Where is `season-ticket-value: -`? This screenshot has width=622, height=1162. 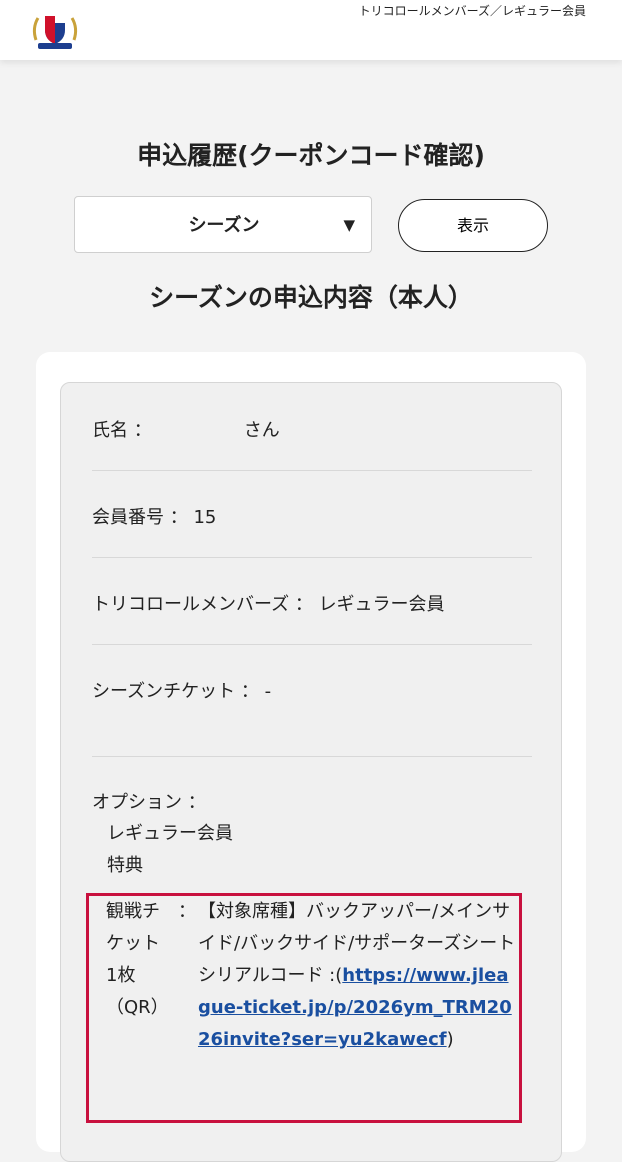
season-ticket-value: - is located at coordinates (268, 691).